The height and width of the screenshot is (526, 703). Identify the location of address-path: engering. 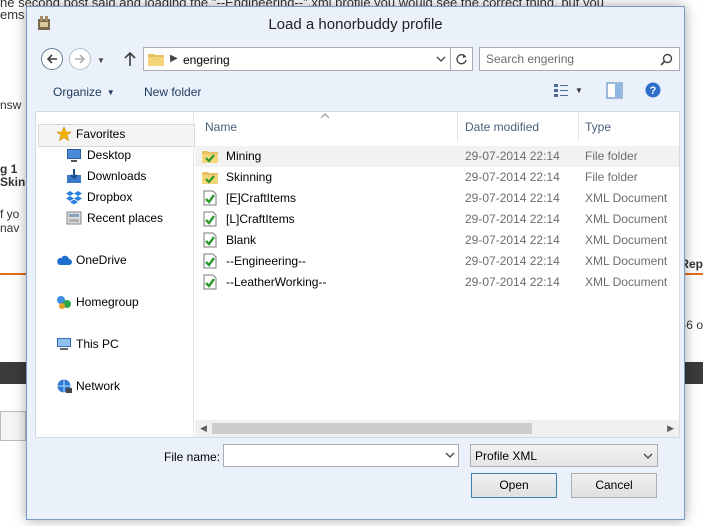
(206, 60).